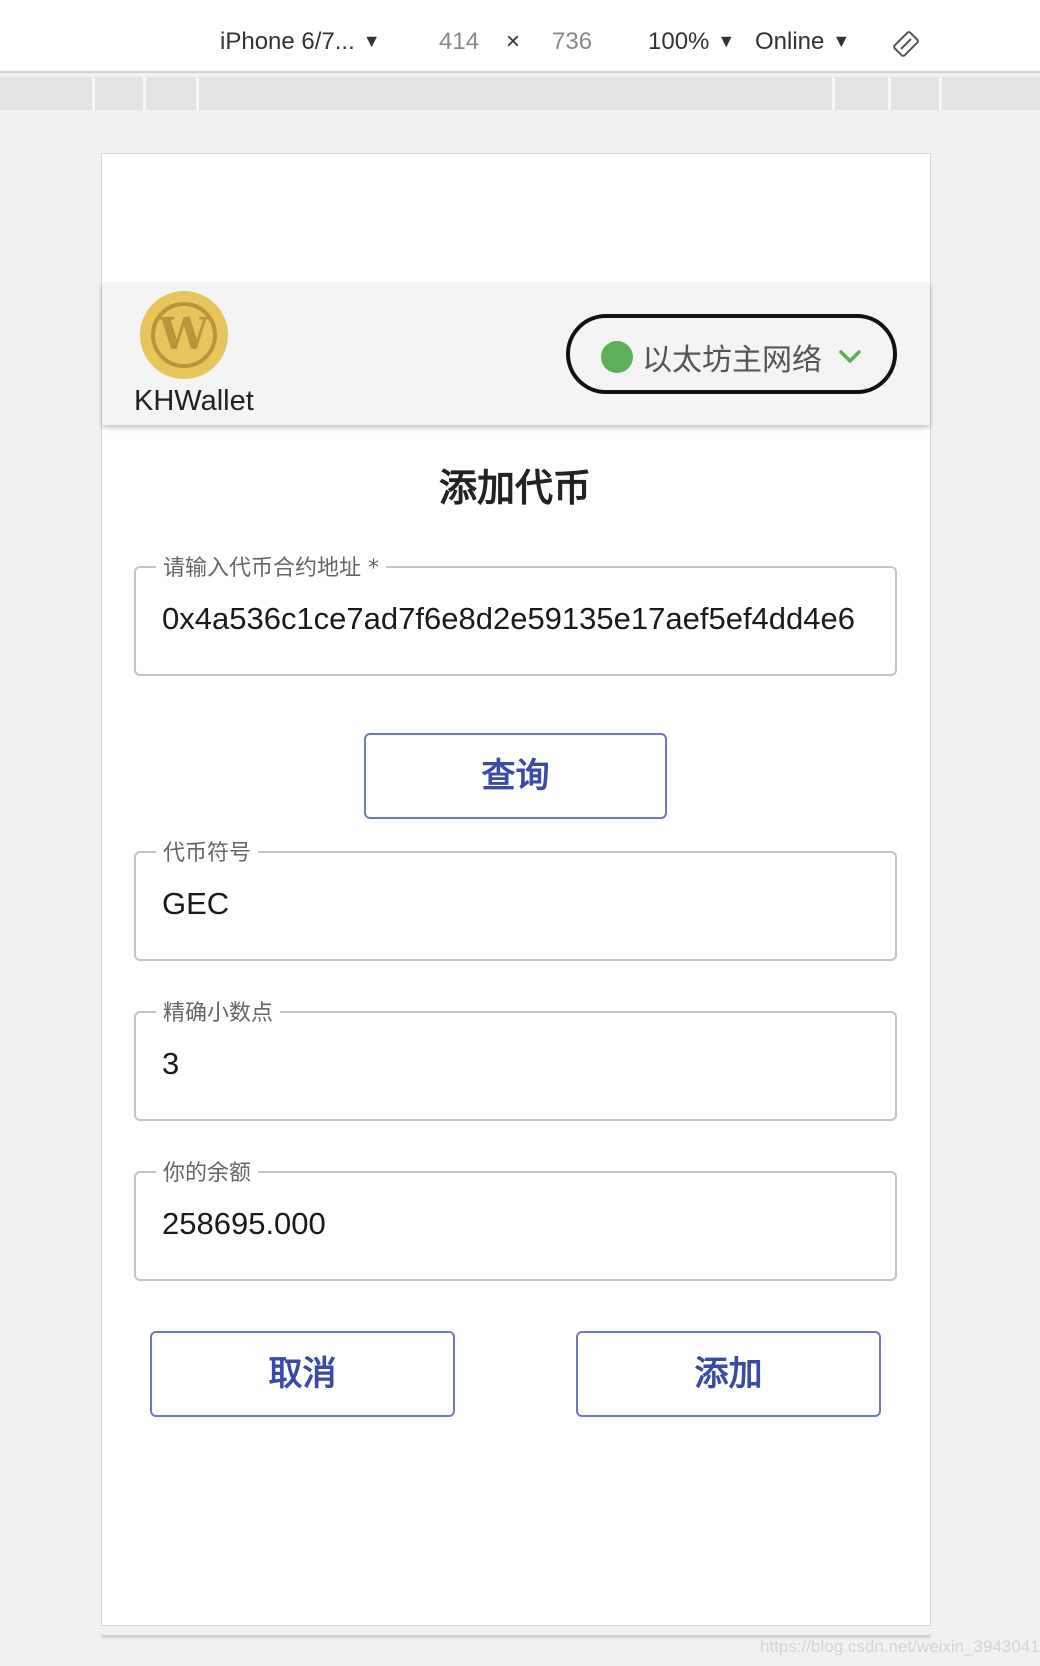 The width and height of the screenshot is (1040, 1666). What do you see at coordinates (516, 904) in the screenshot?
I see `token-symbol-input: GEC` at bounding box center [516, 904].